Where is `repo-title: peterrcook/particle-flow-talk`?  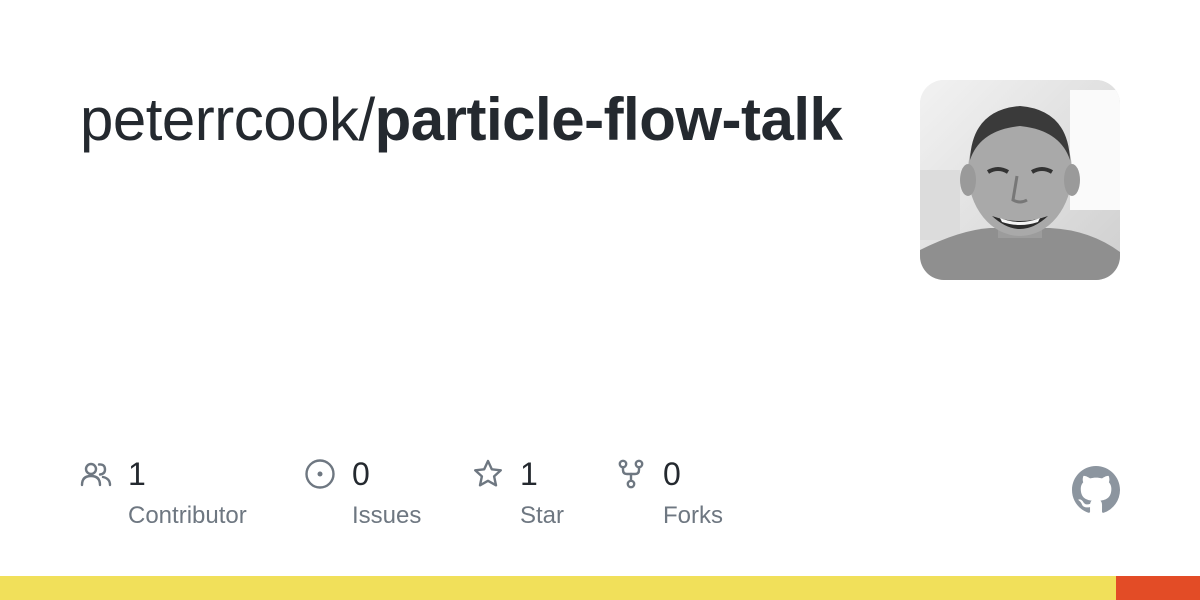
repo-title: peterrcook/particle-flow-talk is located at coordinates (470, 120).